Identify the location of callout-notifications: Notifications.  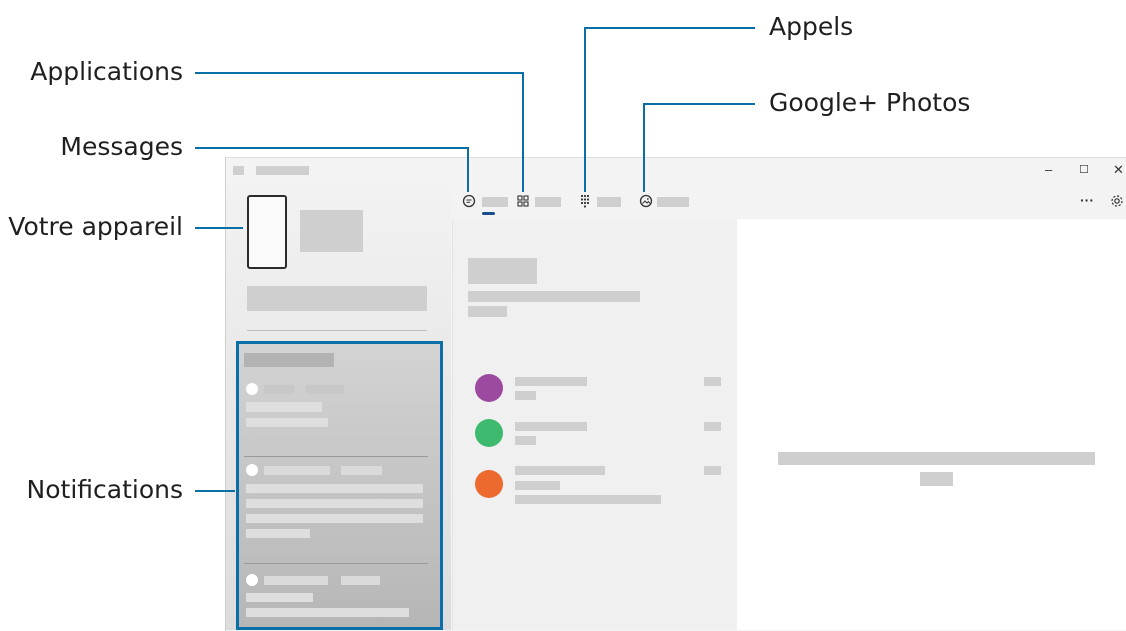
(104, 489).